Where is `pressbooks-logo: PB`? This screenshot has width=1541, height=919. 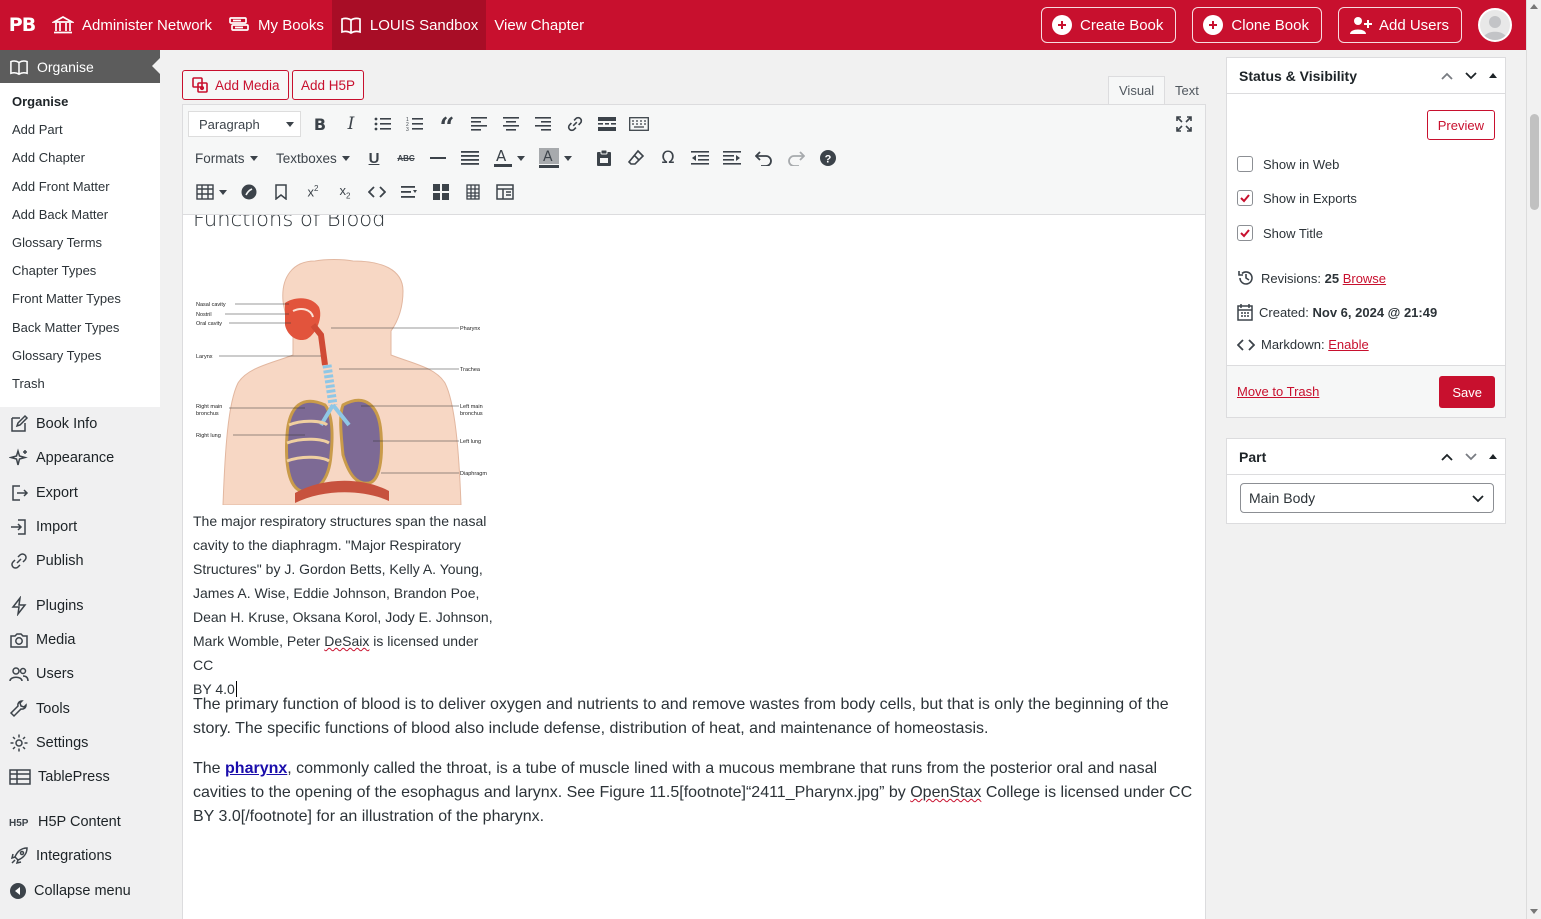
pressbooks-logo: PB is located at coordinates (22, 25).